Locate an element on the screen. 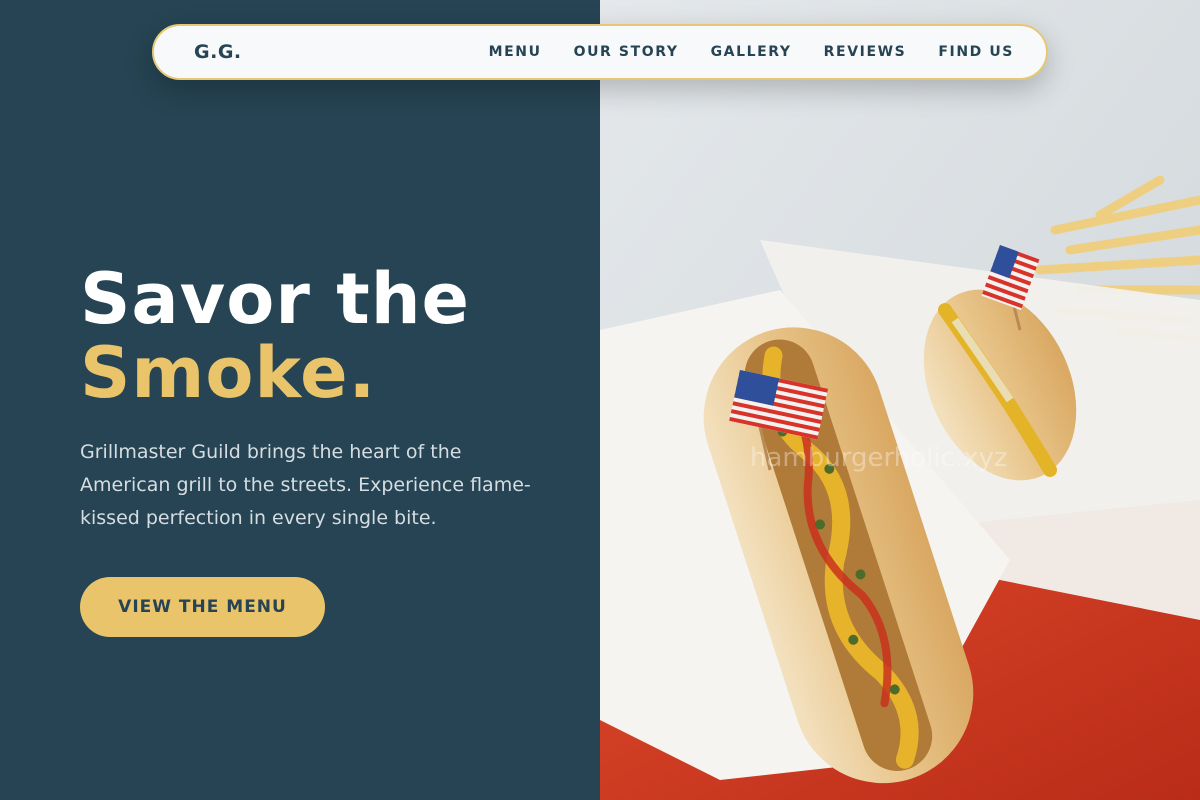 This screenshot has width=1200, height=800. nav-links: MENU OUR STORY GALLERY REVIEWS FIND US is located at coordinates (751, 52).